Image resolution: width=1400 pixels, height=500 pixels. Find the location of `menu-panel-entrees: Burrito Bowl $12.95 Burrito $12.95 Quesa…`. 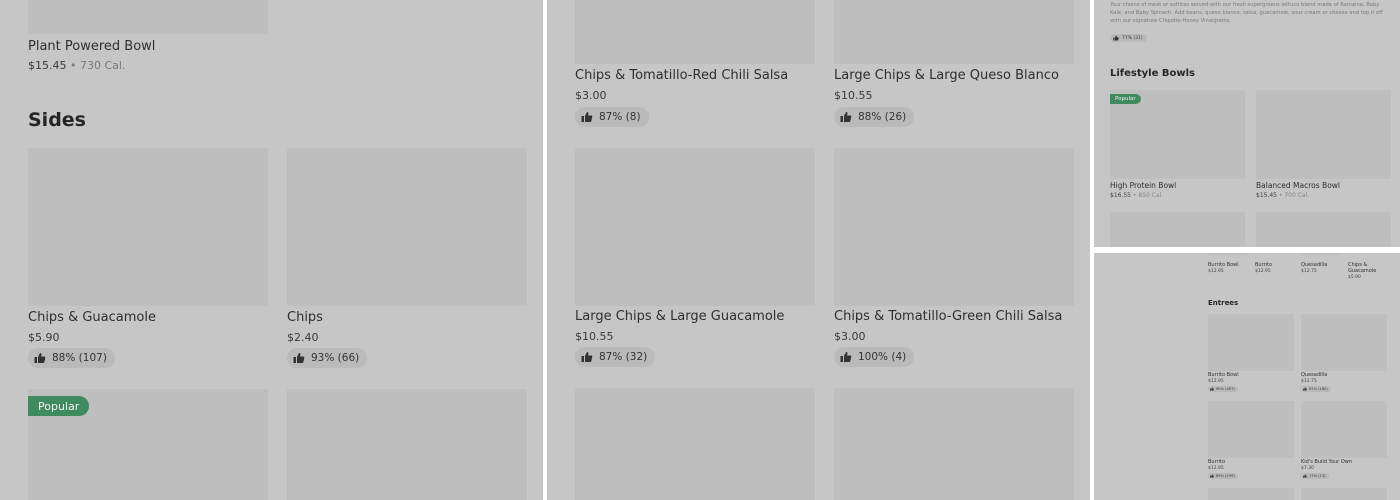

menu-panel-entrees: Burrito Bowl $12.95 Burrito $12.95 Quesa… is located at coordinates (1247, 376).